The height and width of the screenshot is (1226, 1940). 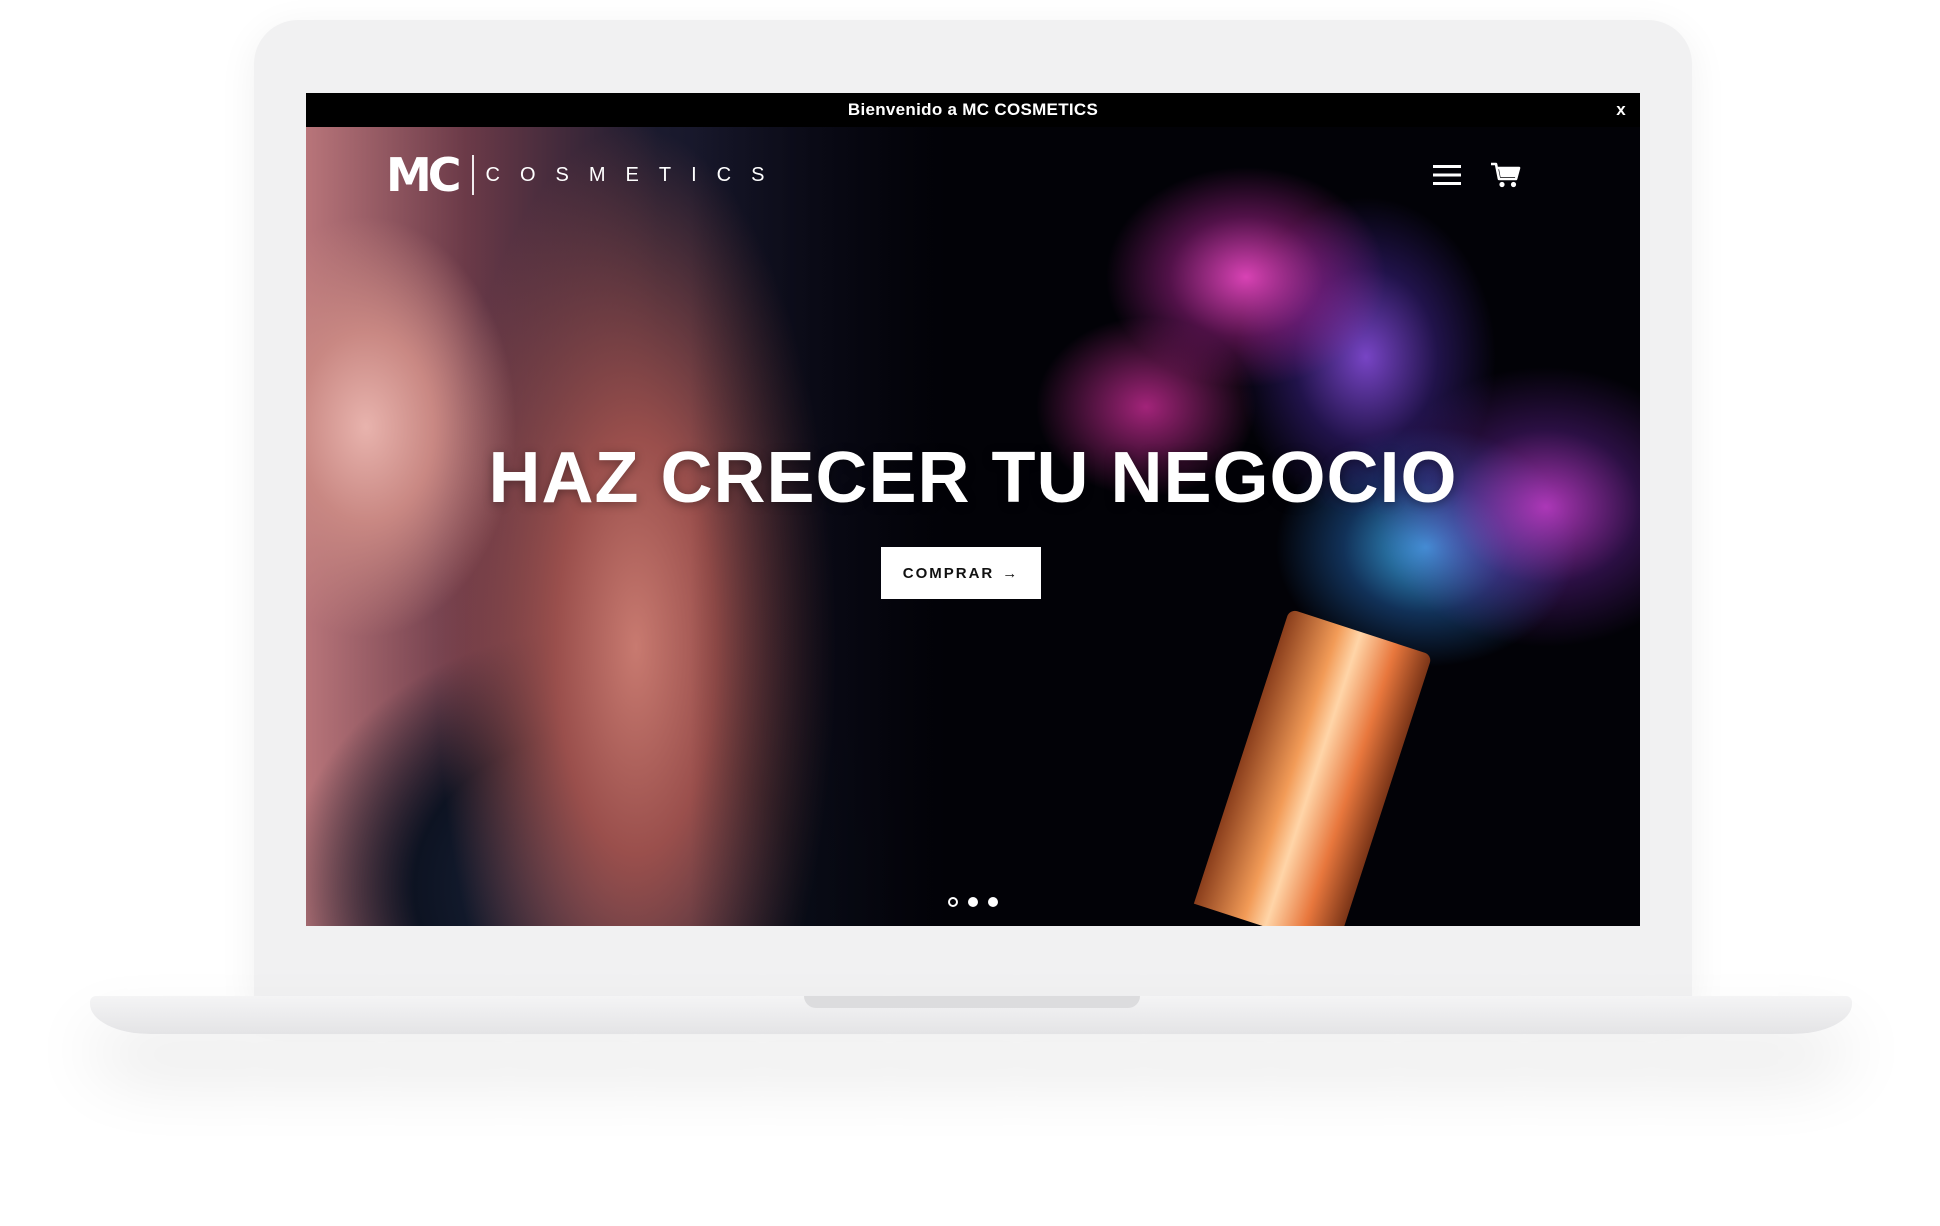 I want to click on hero-title: HAZ CRECER TU NEGOCIO, so click(x=973, y=478).